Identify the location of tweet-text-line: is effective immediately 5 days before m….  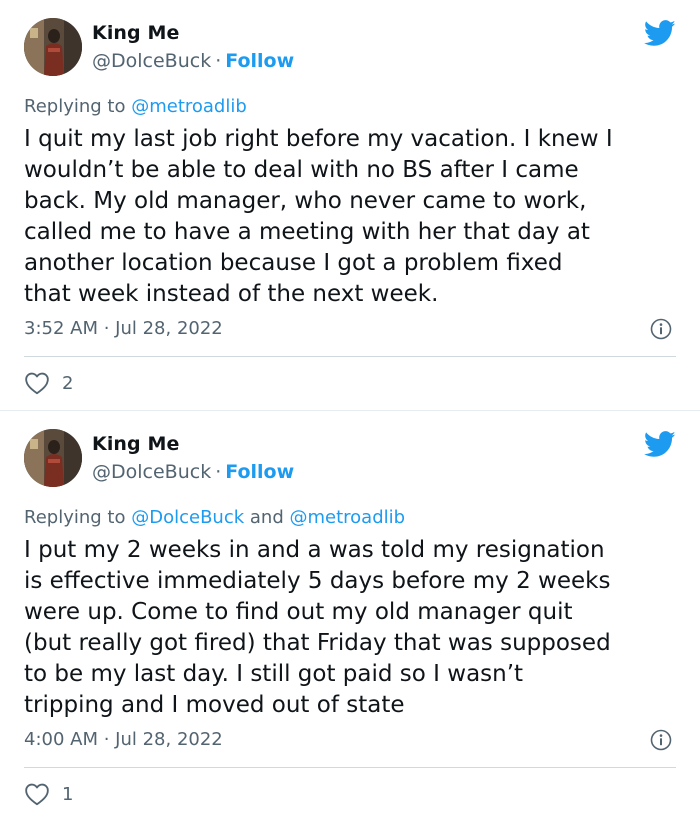
(317, 581).